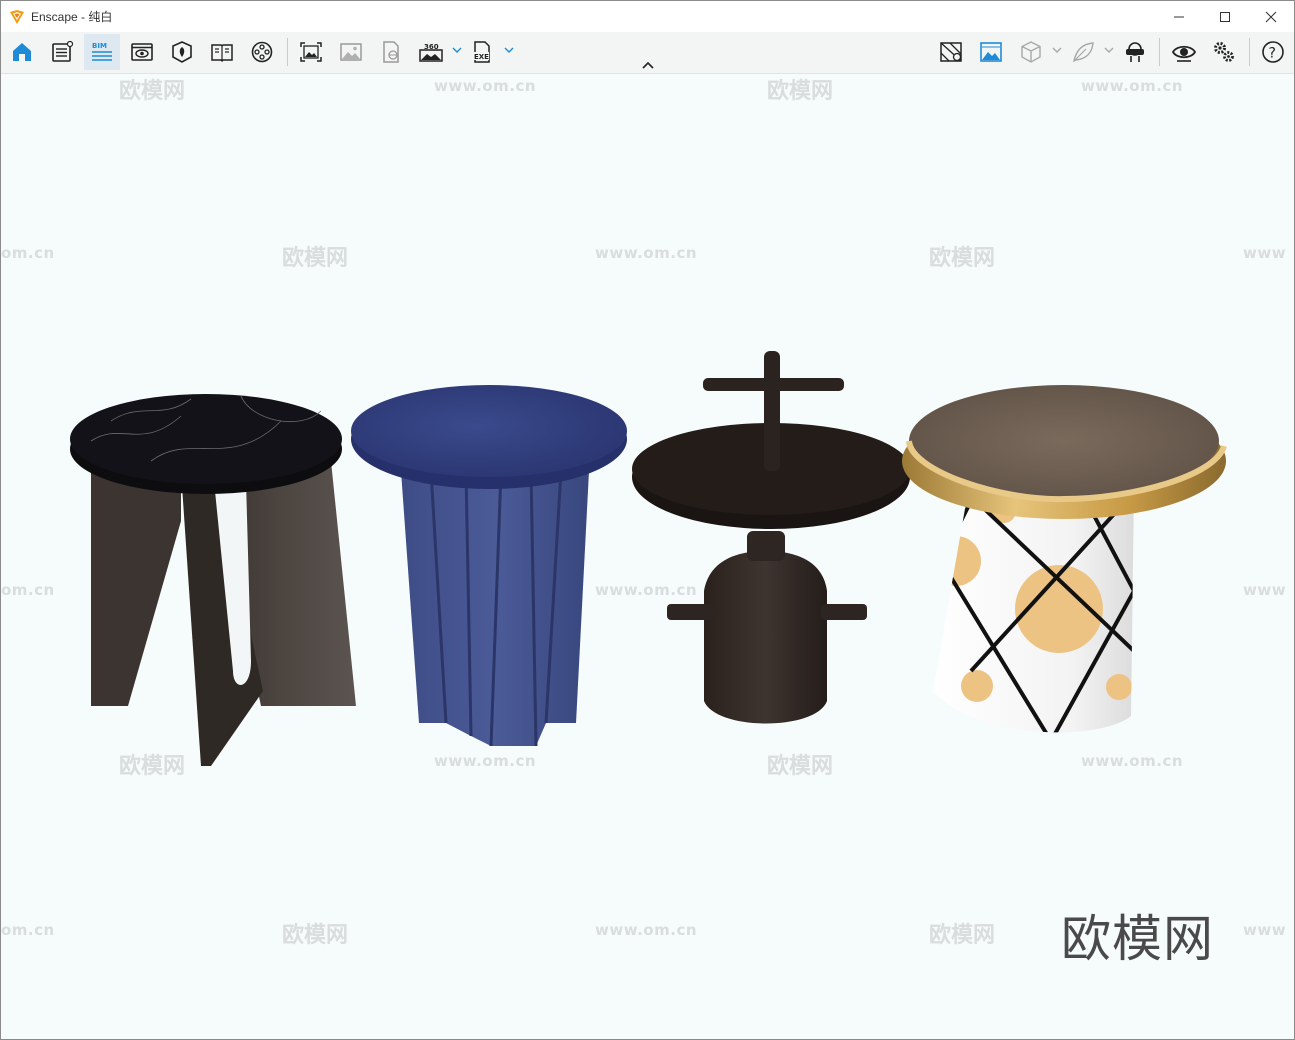 This screenshot has width=1295, height=1040. What do you see at coordinates (648, 65) in the screenshot?
I see `collapse-toolbar-chevron-icon` at bounding box center [648, 65].